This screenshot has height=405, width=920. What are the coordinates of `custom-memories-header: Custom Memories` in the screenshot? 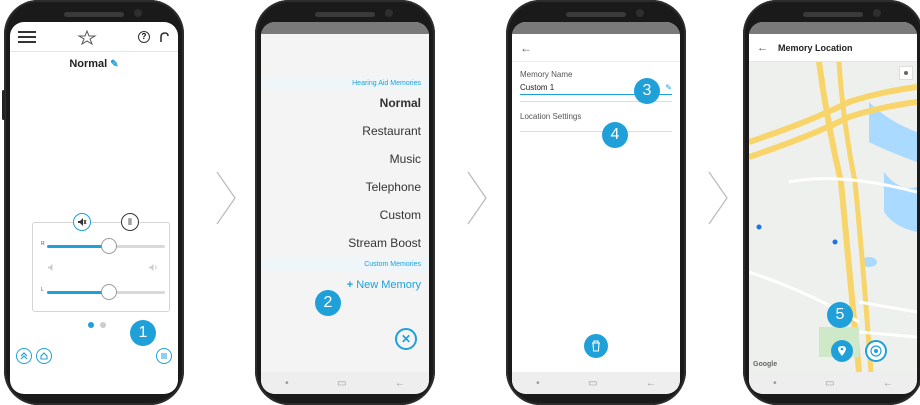 It's located at (345, 264).